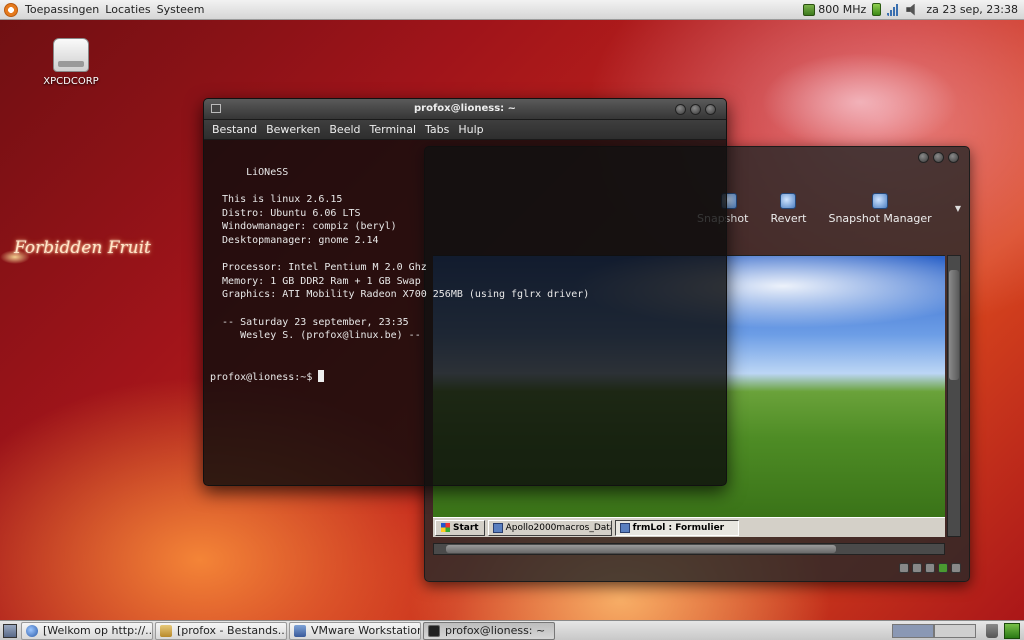 Image resolution: width=1024 pixels, height=640 pixels. Describe the element at coordinates (82, 248) in the screenshot. I see `wallpaper-text: Forbidden Fruit` at that location.